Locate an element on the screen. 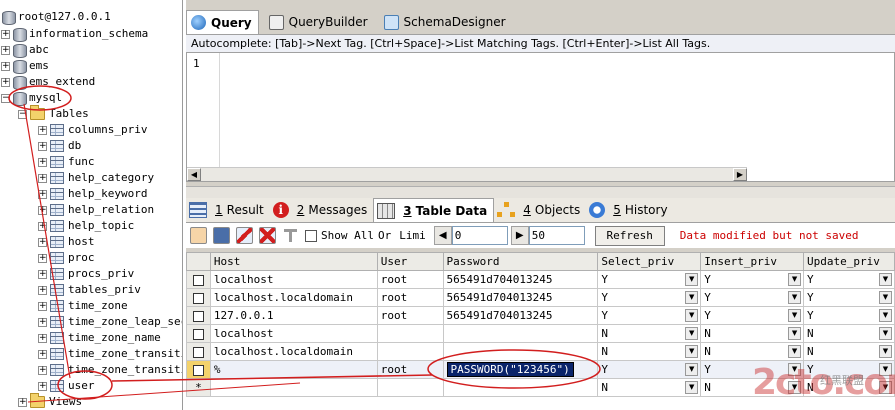 This screenshot has width=895, height=410. tree-folder-tables: − Tables is located at coordinates (53, 113).